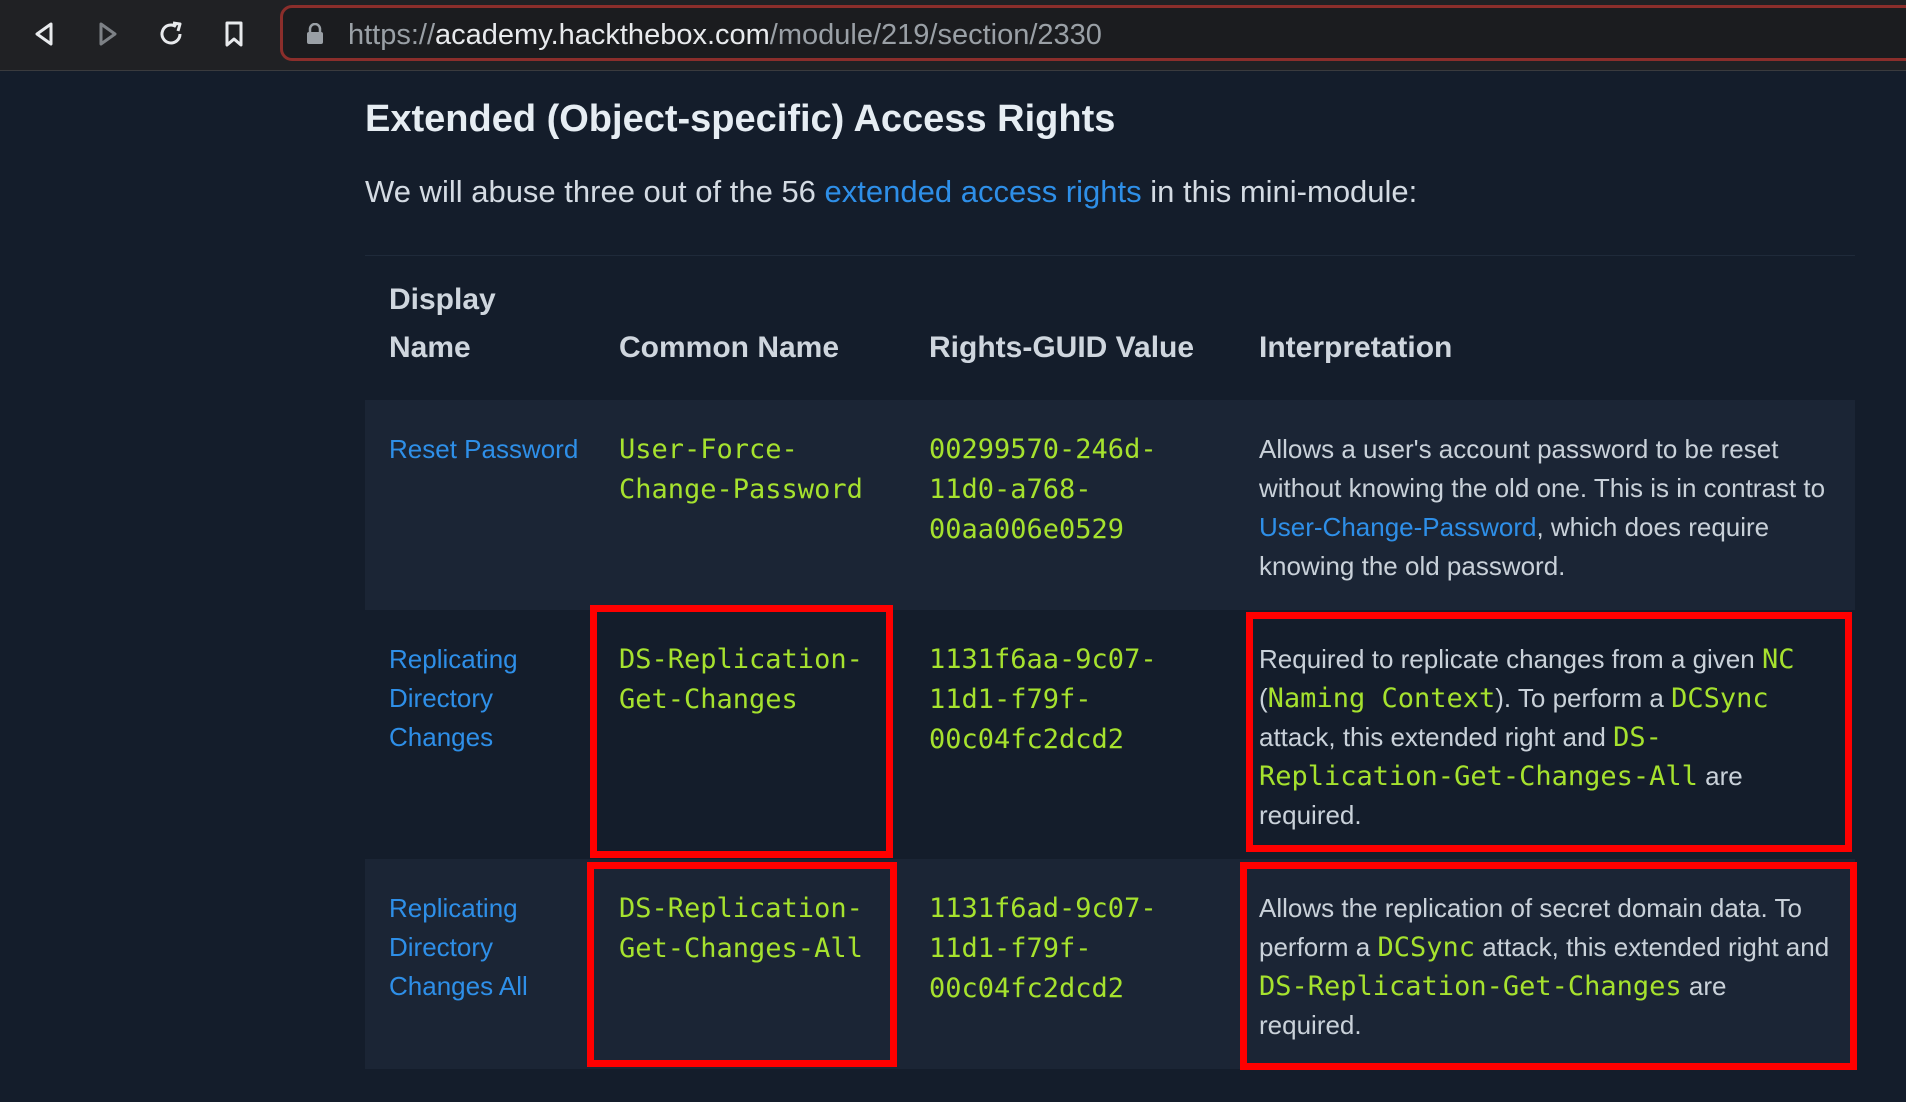 The image size is (1906, 1102). Describe the element at coordinates (1062, 347) in the screenshot. I see `header-rights-guid: Rights-GUID Value` at that location.